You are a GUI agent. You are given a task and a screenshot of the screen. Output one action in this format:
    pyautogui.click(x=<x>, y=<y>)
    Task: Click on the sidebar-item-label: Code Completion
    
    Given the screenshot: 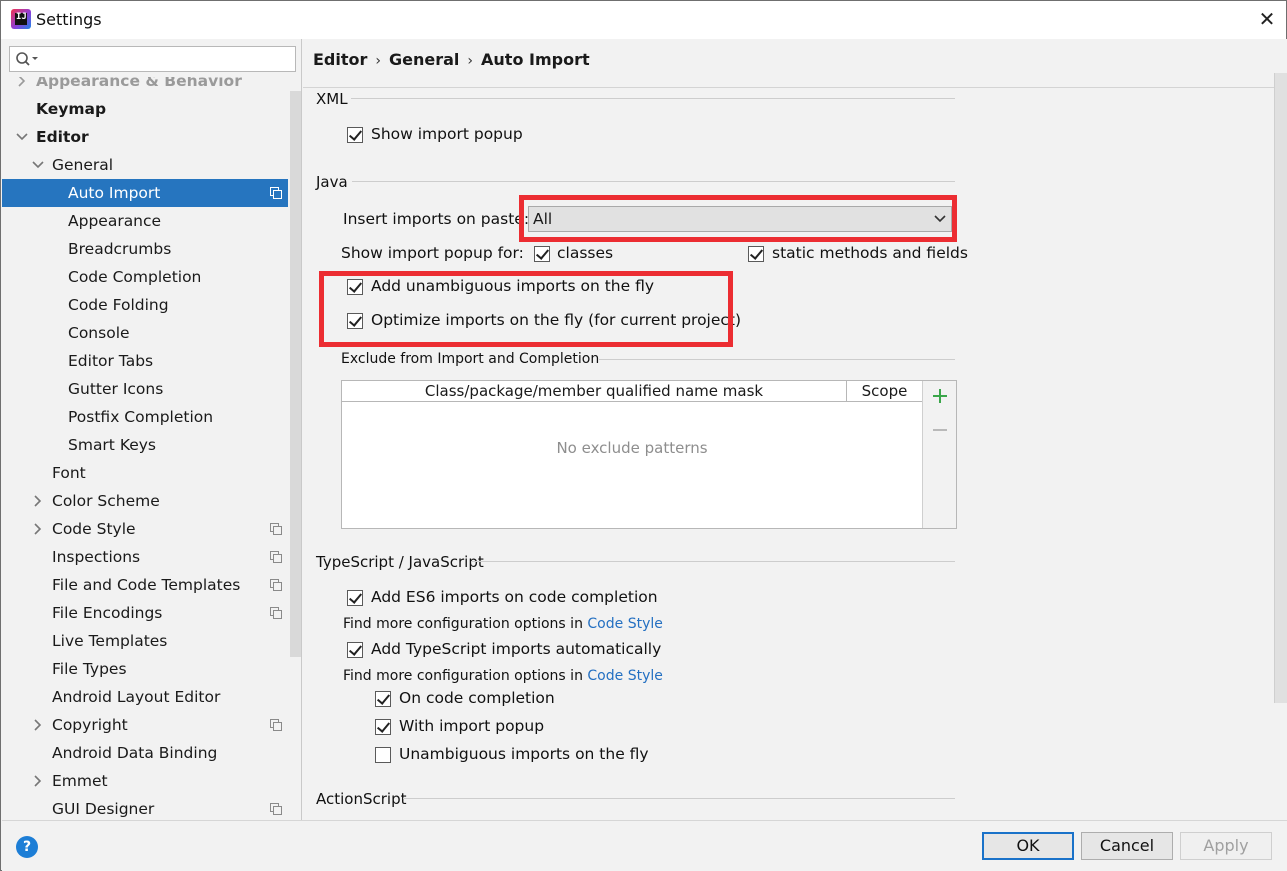 What is the action you would take?
    pyautogui.click(x=135, y=277)
    